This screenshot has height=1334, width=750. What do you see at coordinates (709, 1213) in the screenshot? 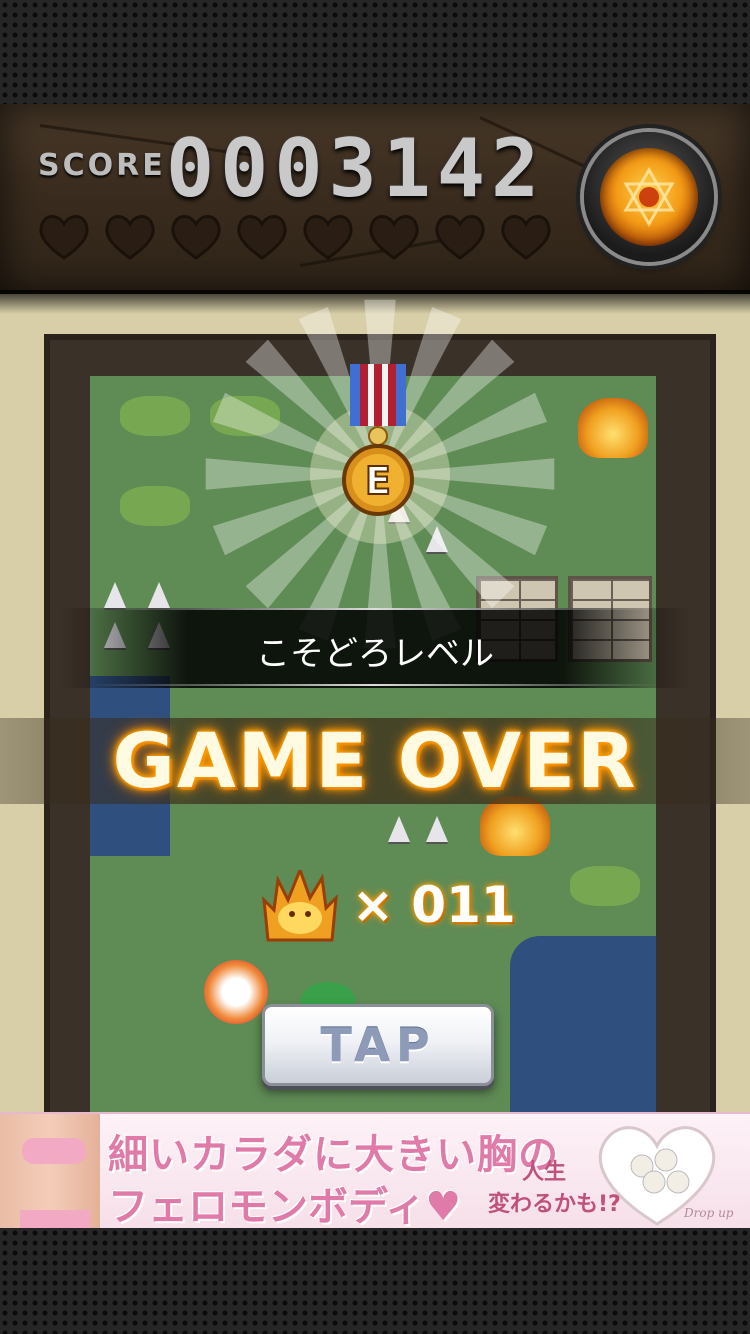
I see `ad-brand: Drop up` at bounding box center [709, 1213].